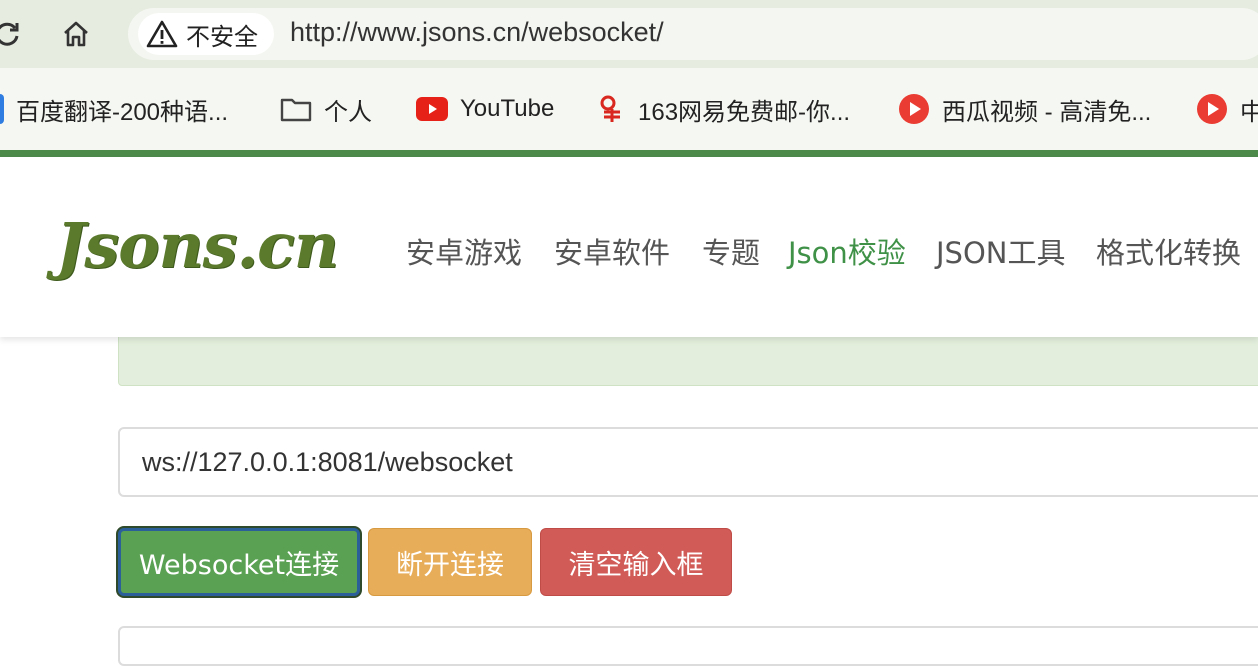  I want to click on security-label: 不安全, so click(222, 36).